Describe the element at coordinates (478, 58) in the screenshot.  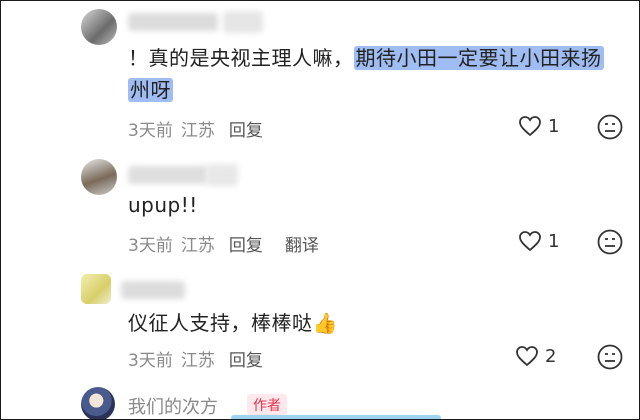
I see `comment-text-highlight: 期待小田一定要让小田来扬` at that location.